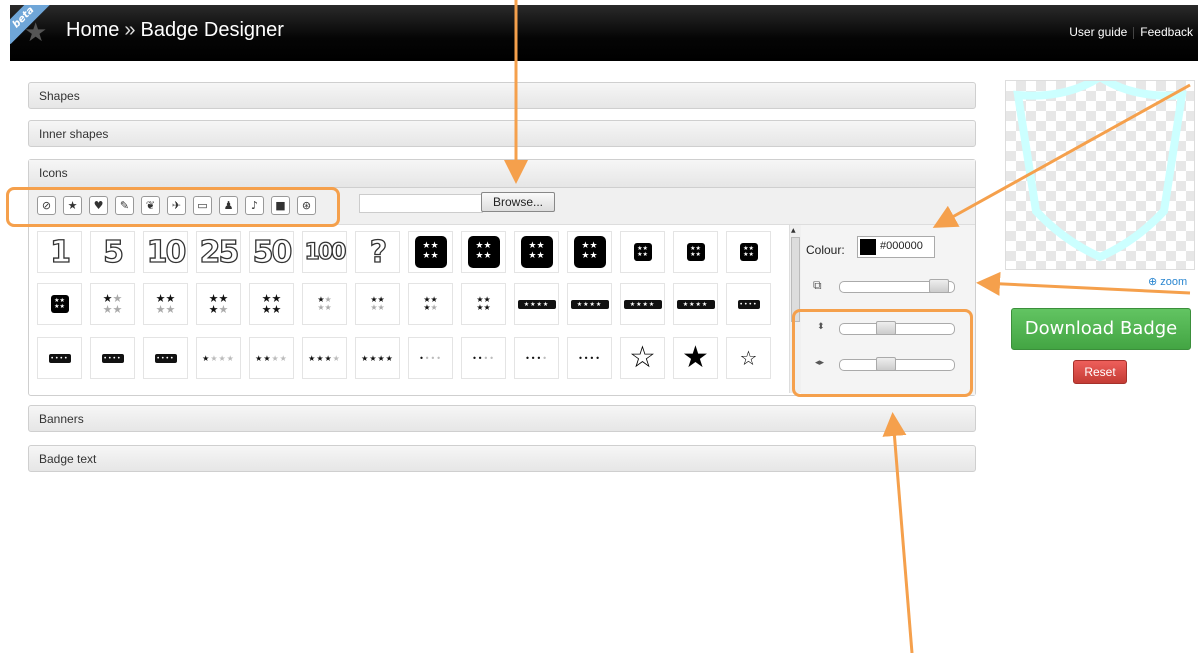 The height and width of the screenshot is (653, 1198). I want to click on reset-button: Reset, so click(1100, 372).